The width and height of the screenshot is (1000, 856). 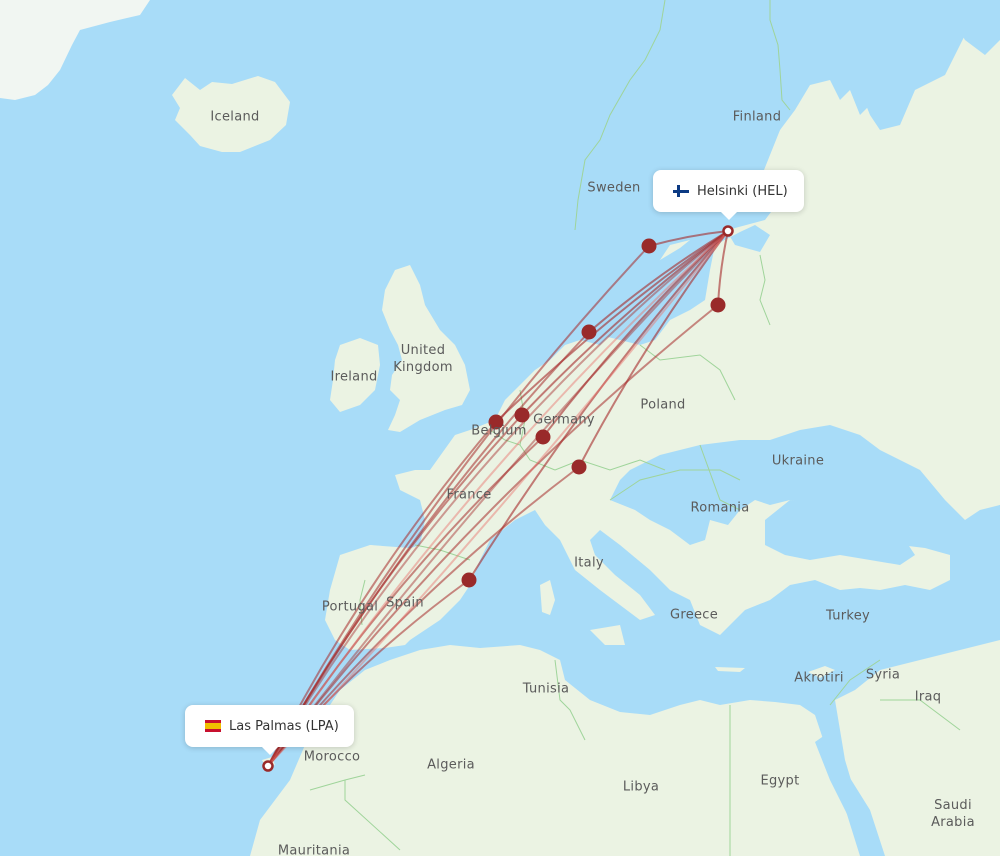 What do you see at coordinates (579, 467) in the screenshot?
I see `stopover-marker-munich` at bounding box center [579, 467].